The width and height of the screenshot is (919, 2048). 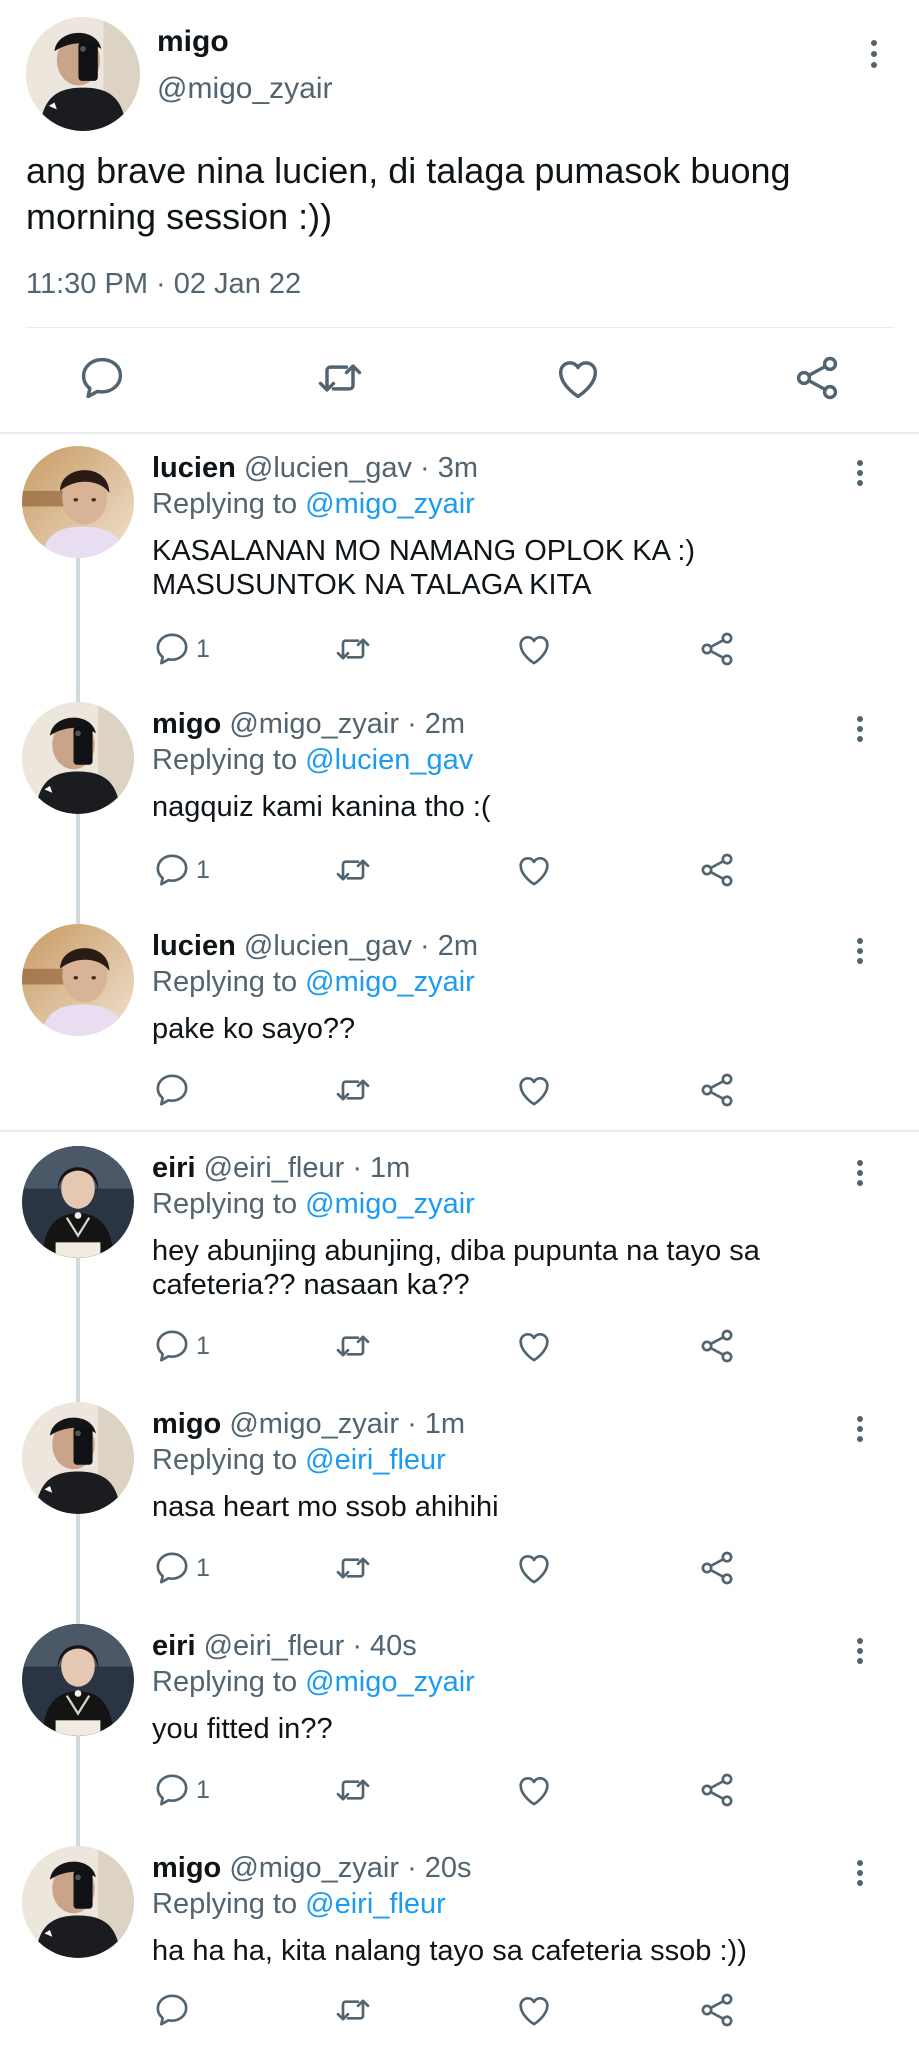 I want to click on reply-header: lucien @lucien_gav · 2m, so click(x=315, y=946).